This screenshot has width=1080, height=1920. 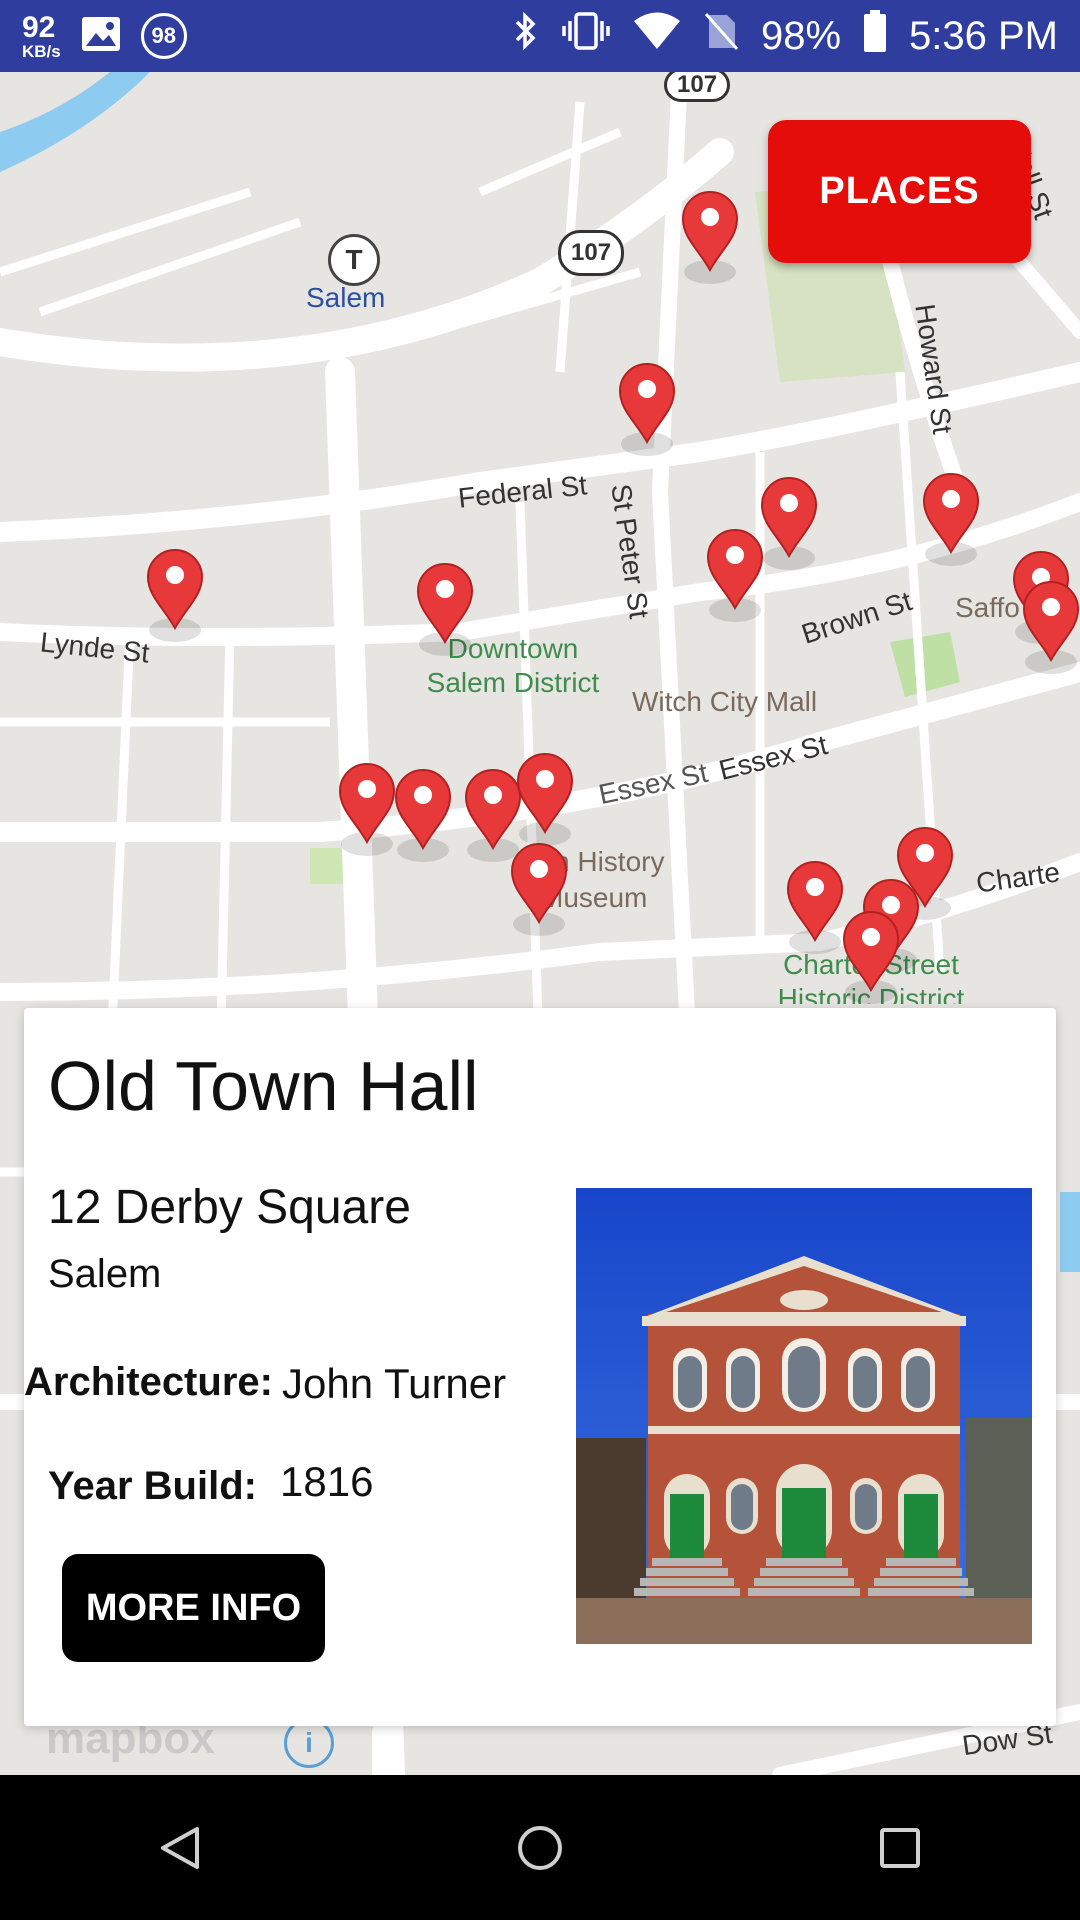 I want to click on clock: 5:36 PM, so click(x=983, y=35).